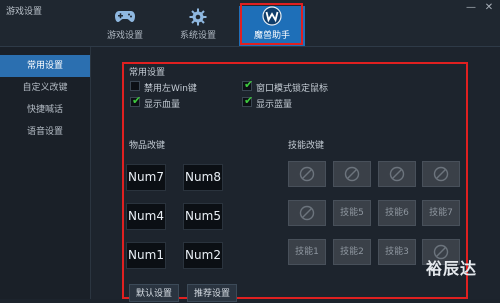 Image resolution: width=500 pixels, height=303 pixels. I want to click on recommended-settings-button: 推荐设置, so click(212, 293).